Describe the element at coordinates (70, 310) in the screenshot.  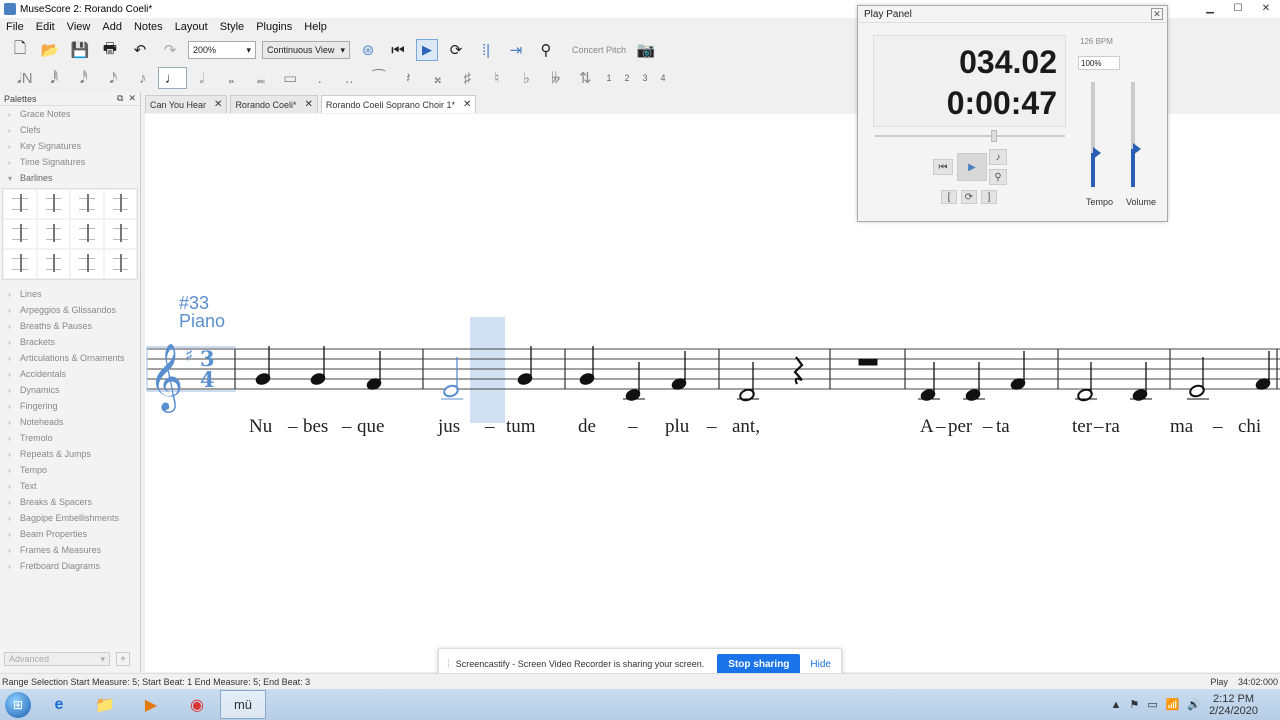
I see `palette-item-arpeggios-glissandos: › Arpeggios & Glissandos` at that location.